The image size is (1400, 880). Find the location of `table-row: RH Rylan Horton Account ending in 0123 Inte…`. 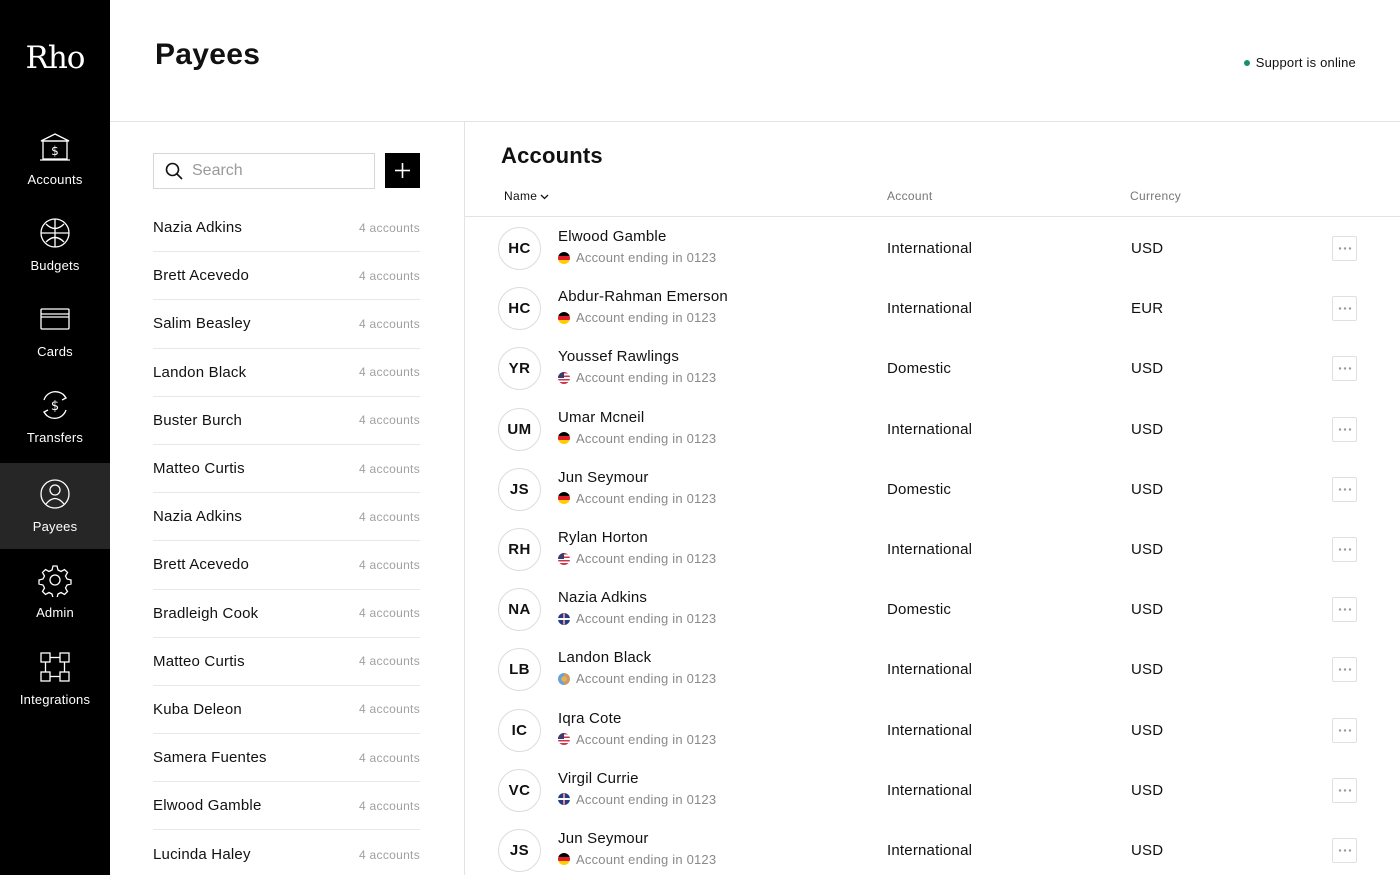

table-row: RH Rylan Horton Account ending in 0123 Inte… is located at coordinates (932, 549).